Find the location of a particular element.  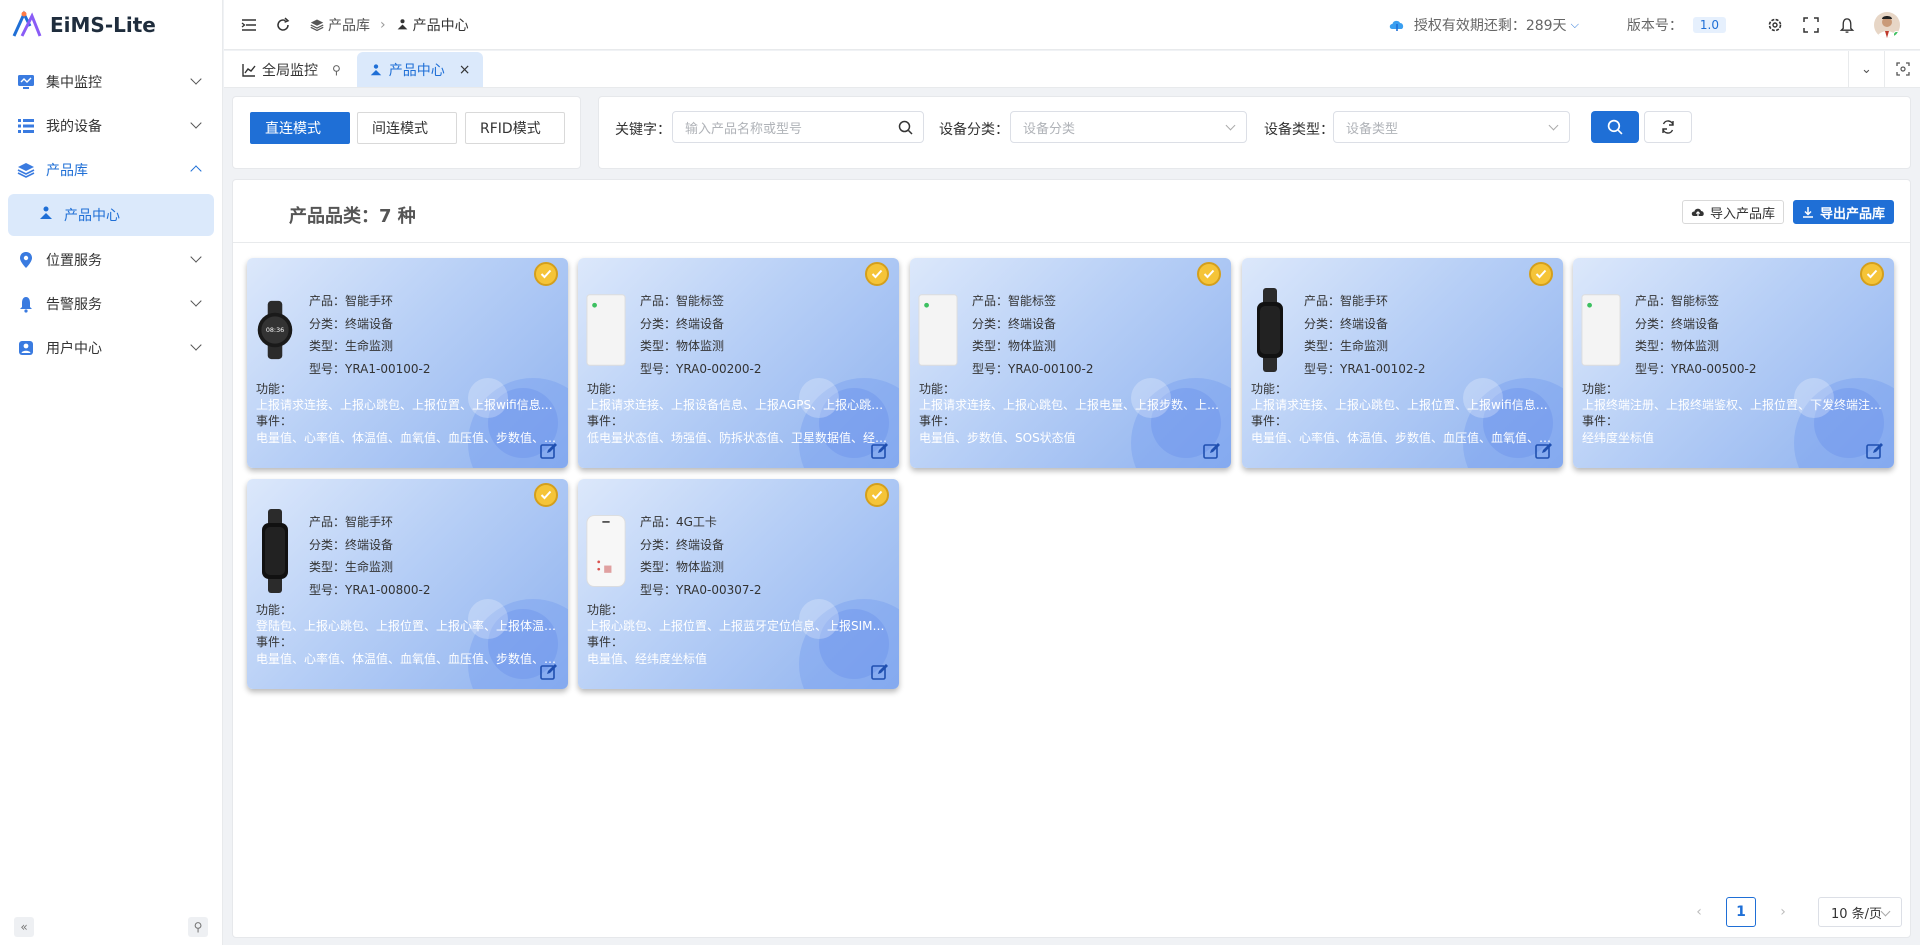

product-name: 产品：4G工卡 is located at coordinates (678, 522).